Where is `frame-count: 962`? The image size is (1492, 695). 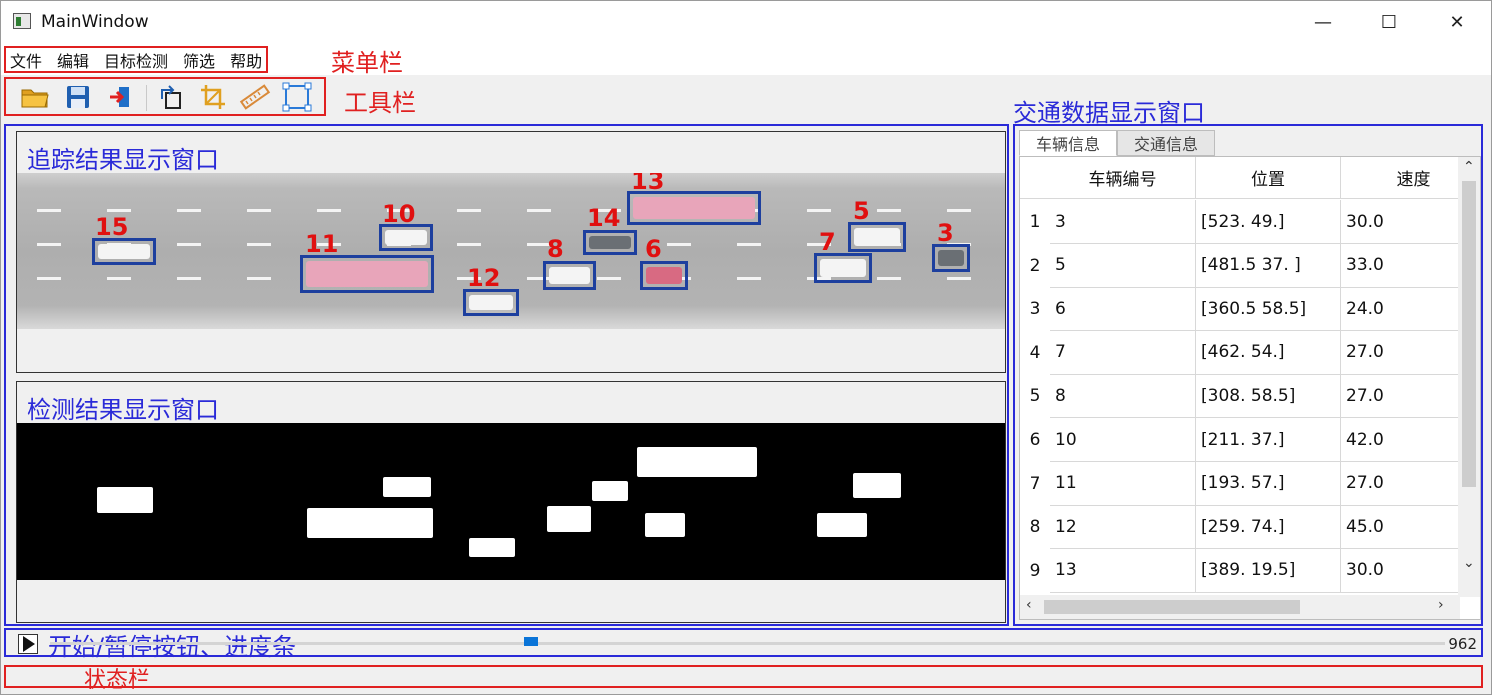
frame-count: 962 is located at coordinates (1462, 644).